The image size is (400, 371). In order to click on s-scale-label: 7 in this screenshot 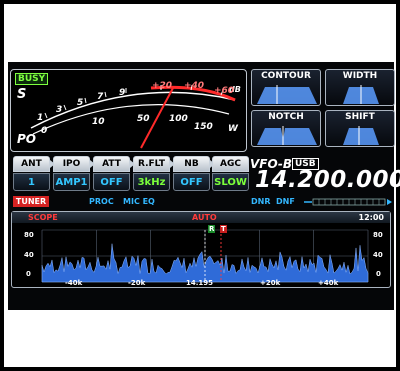, I will do `click(100, 97)`.